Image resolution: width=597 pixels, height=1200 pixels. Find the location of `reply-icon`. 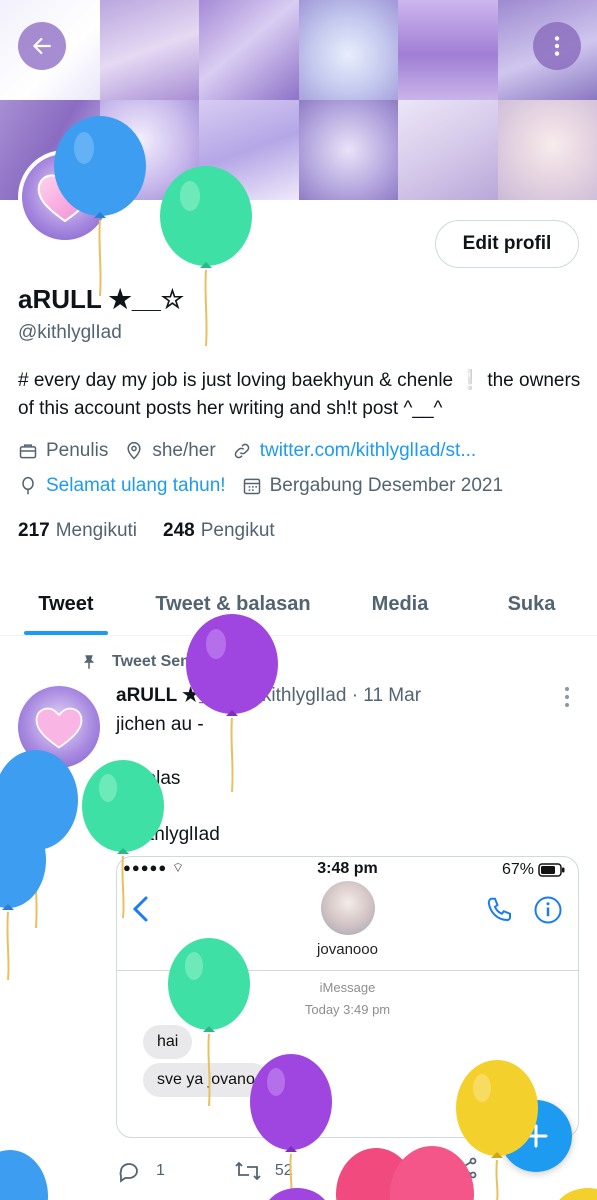

reply-icon is located at coordinates (128, 1172).